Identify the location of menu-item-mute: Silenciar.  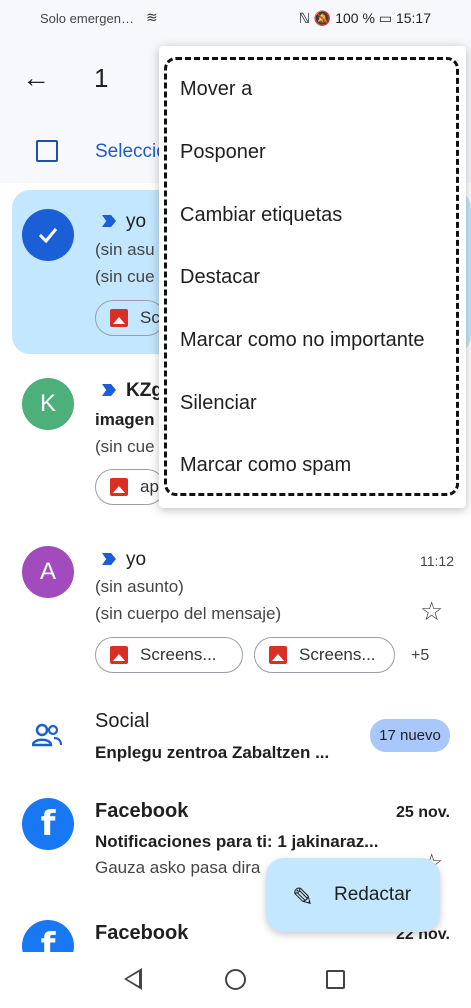
(218, 403).